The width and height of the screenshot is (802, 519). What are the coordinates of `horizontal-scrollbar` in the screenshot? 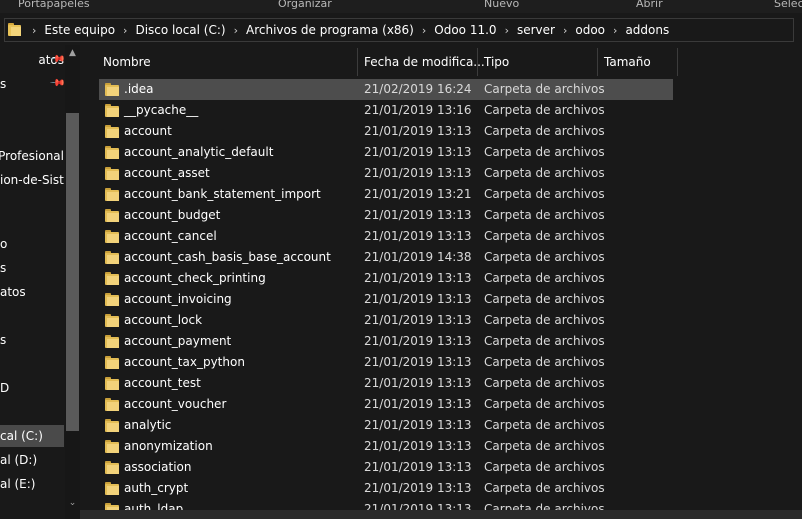 It's located at (441, 514).